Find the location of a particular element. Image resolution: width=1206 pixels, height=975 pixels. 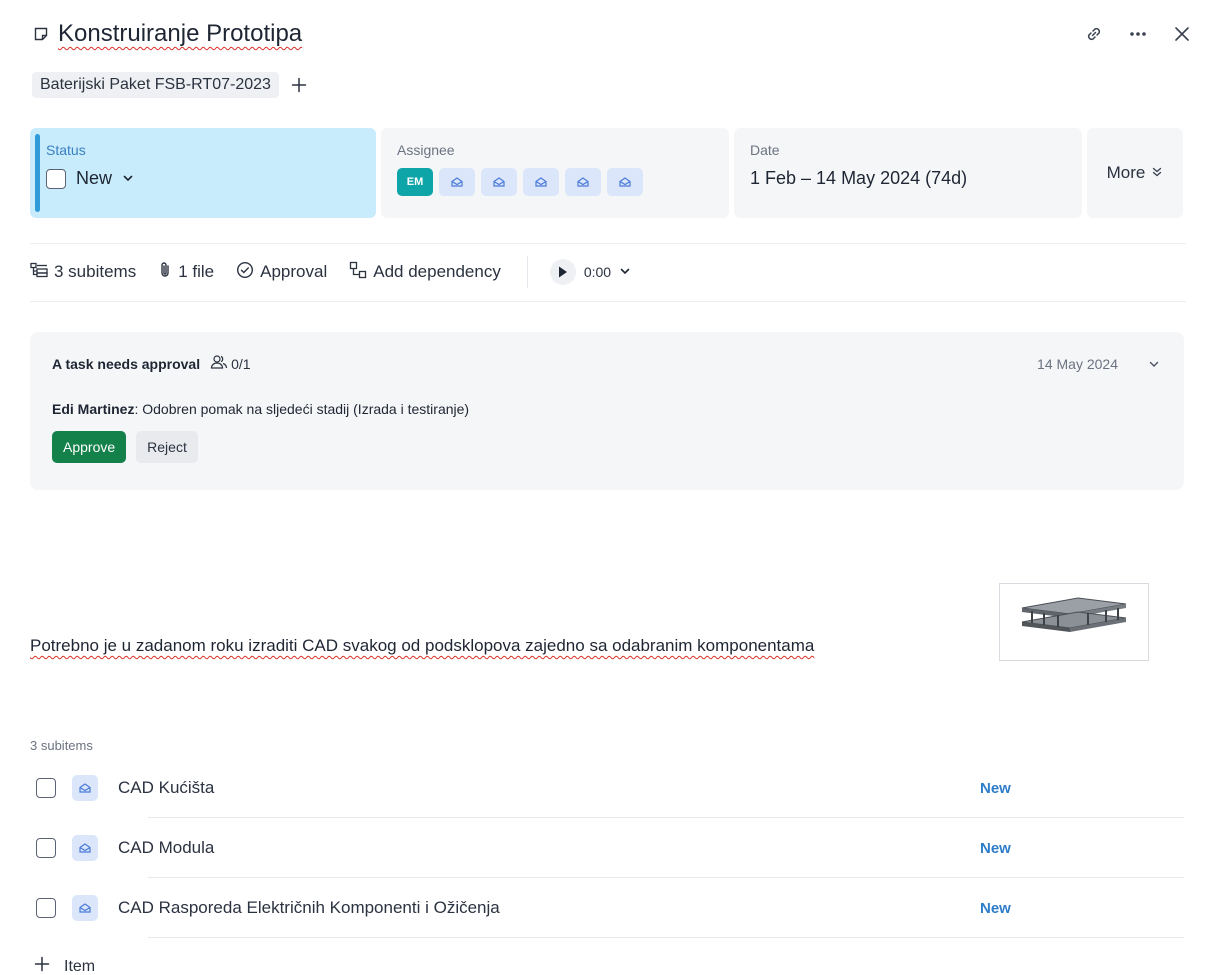

subitems-icon is located at coordinates (39, 272).